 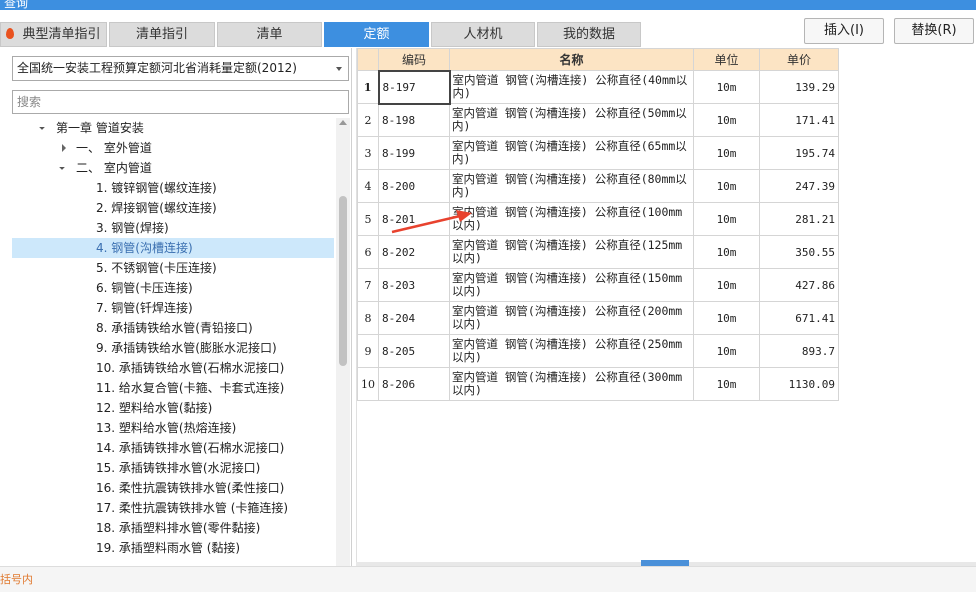 I want to click on insert-button: 插入(I), so click(x=844, y=31).